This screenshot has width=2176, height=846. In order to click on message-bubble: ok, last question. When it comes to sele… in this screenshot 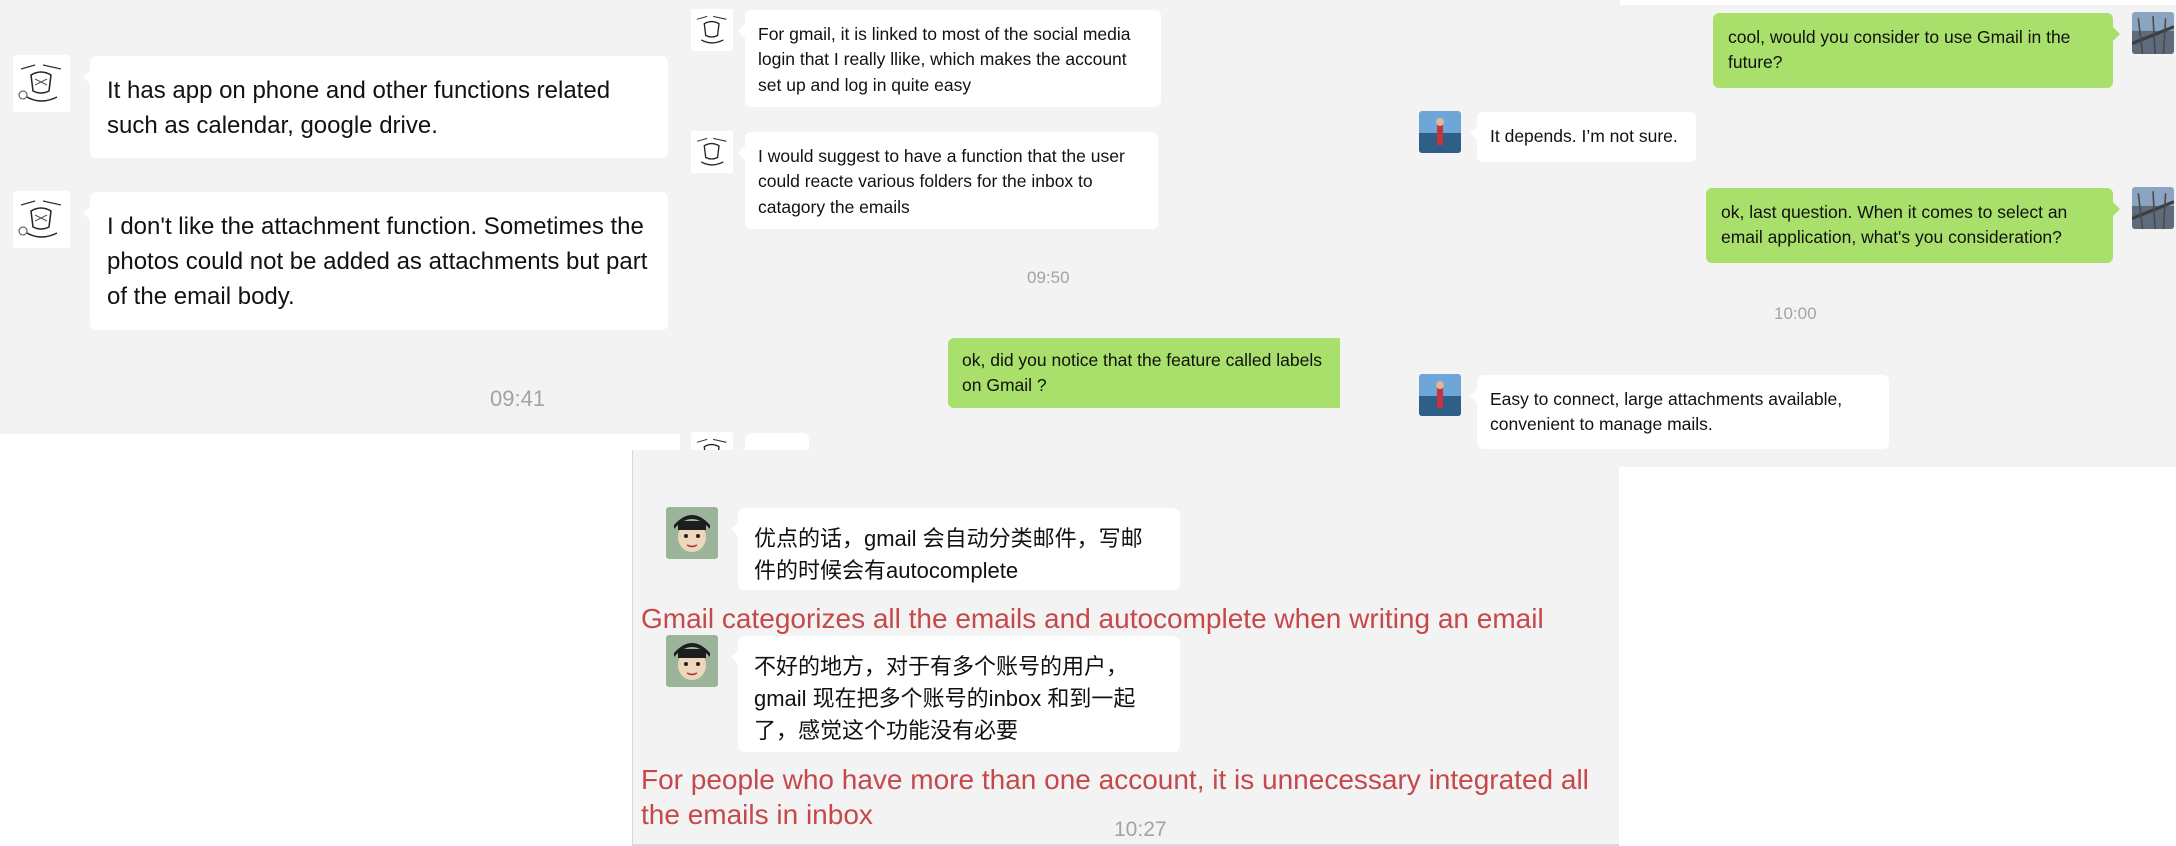, I will do `click(1913, 225)`.